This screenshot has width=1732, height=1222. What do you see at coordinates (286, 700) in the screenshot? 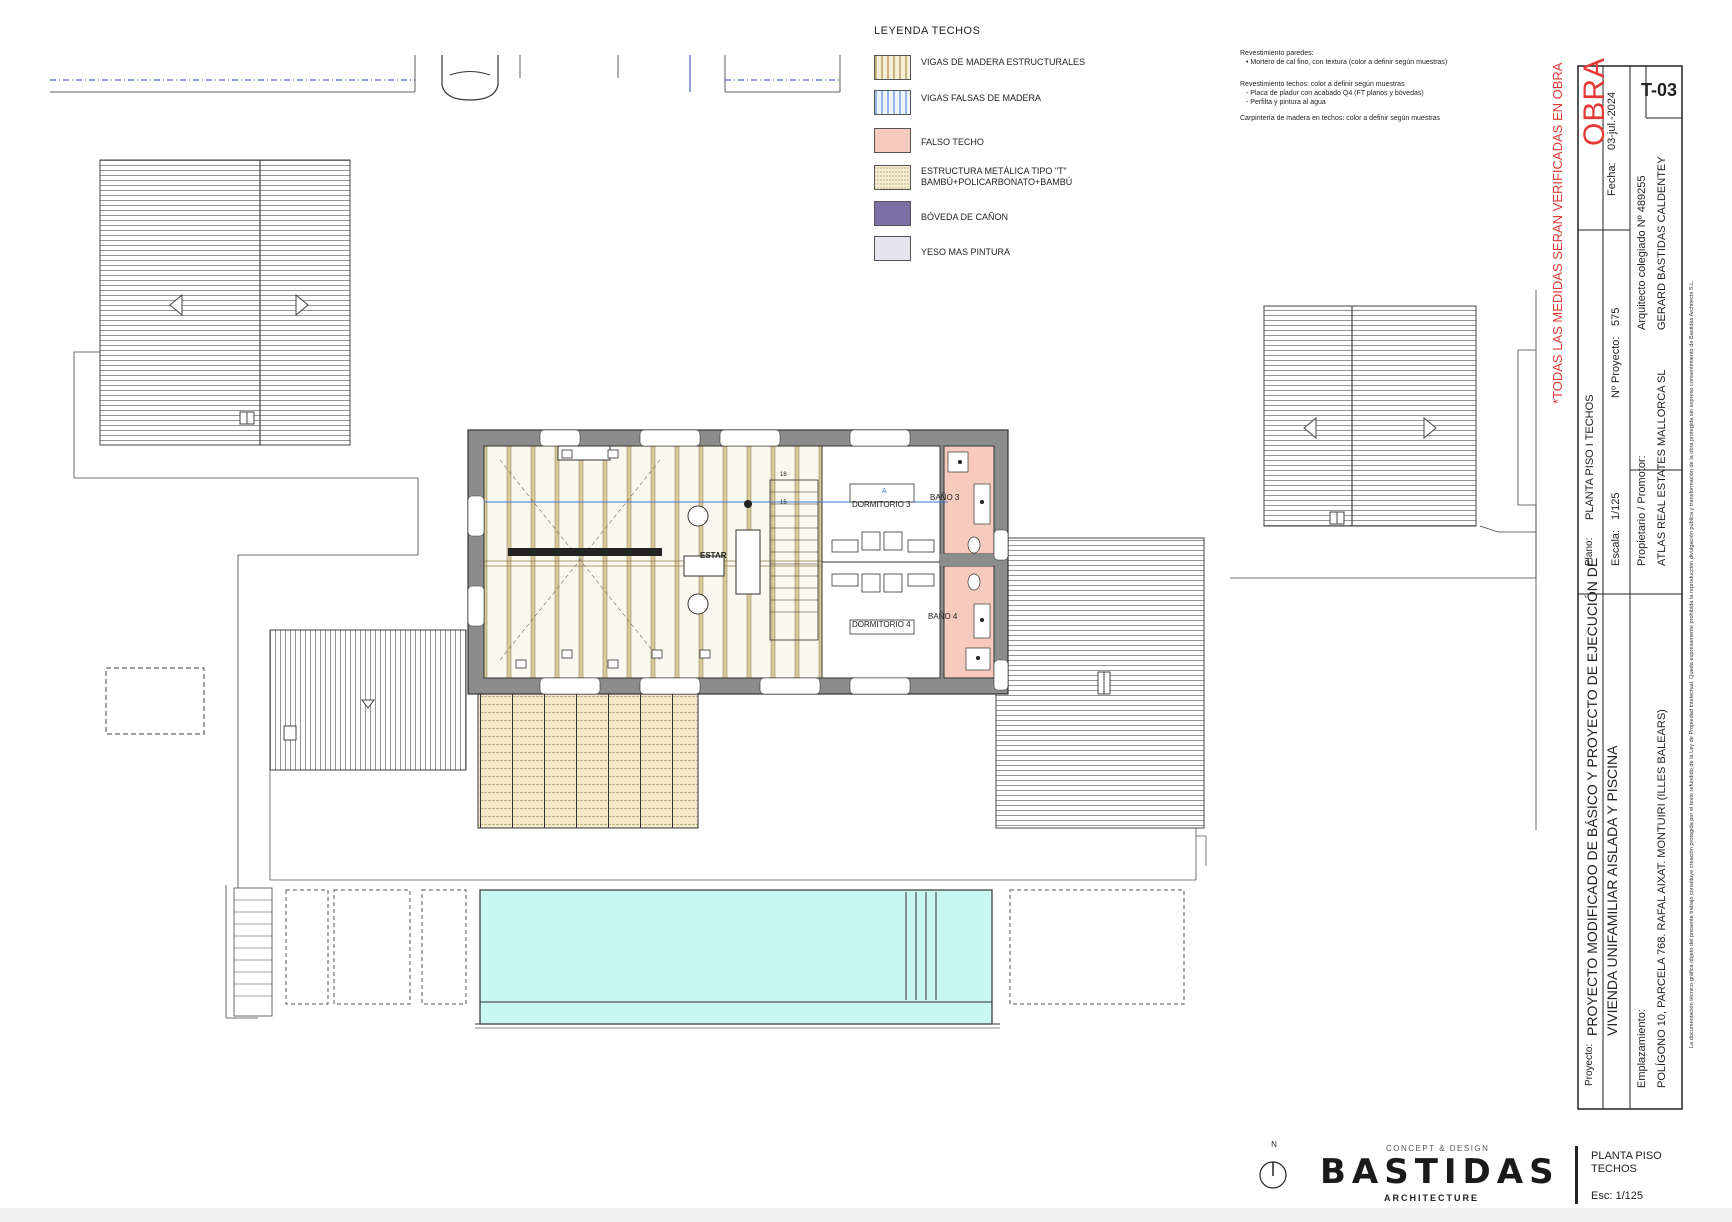
I see `pergola-left-lower` at bounding box center [286, 700].